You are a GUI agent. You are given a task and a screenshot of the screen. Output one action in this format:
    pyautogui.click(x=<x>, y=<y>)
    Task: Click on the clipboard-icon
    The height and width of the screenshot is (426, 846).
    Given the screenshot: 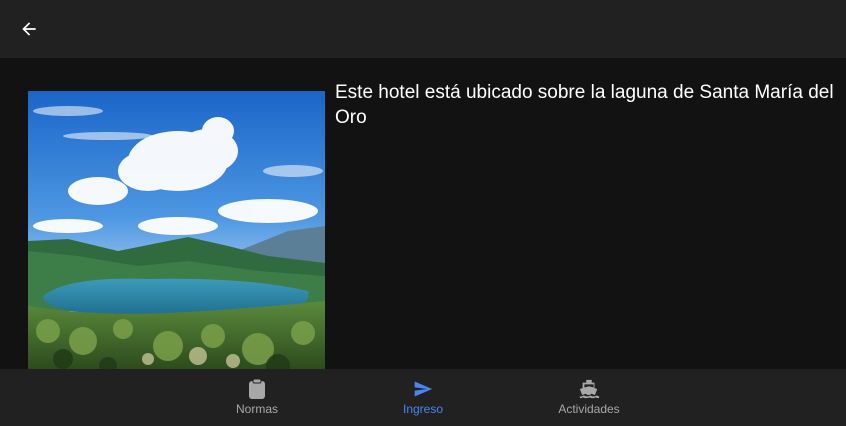 What is the action you would take?
    pyautogui.click(x=257, y=389)
    